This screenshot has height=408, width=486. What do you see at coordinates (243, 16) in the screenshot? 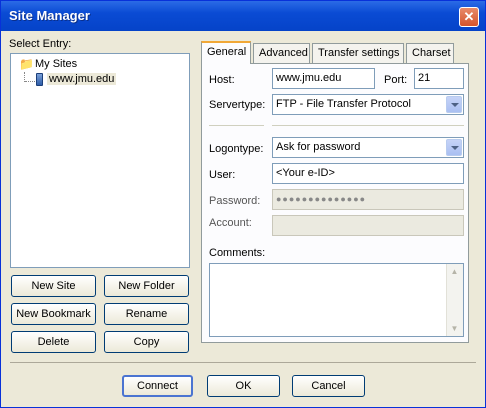
I see `title-bar: Site Manager ✕` at bounding box center [243, 16].